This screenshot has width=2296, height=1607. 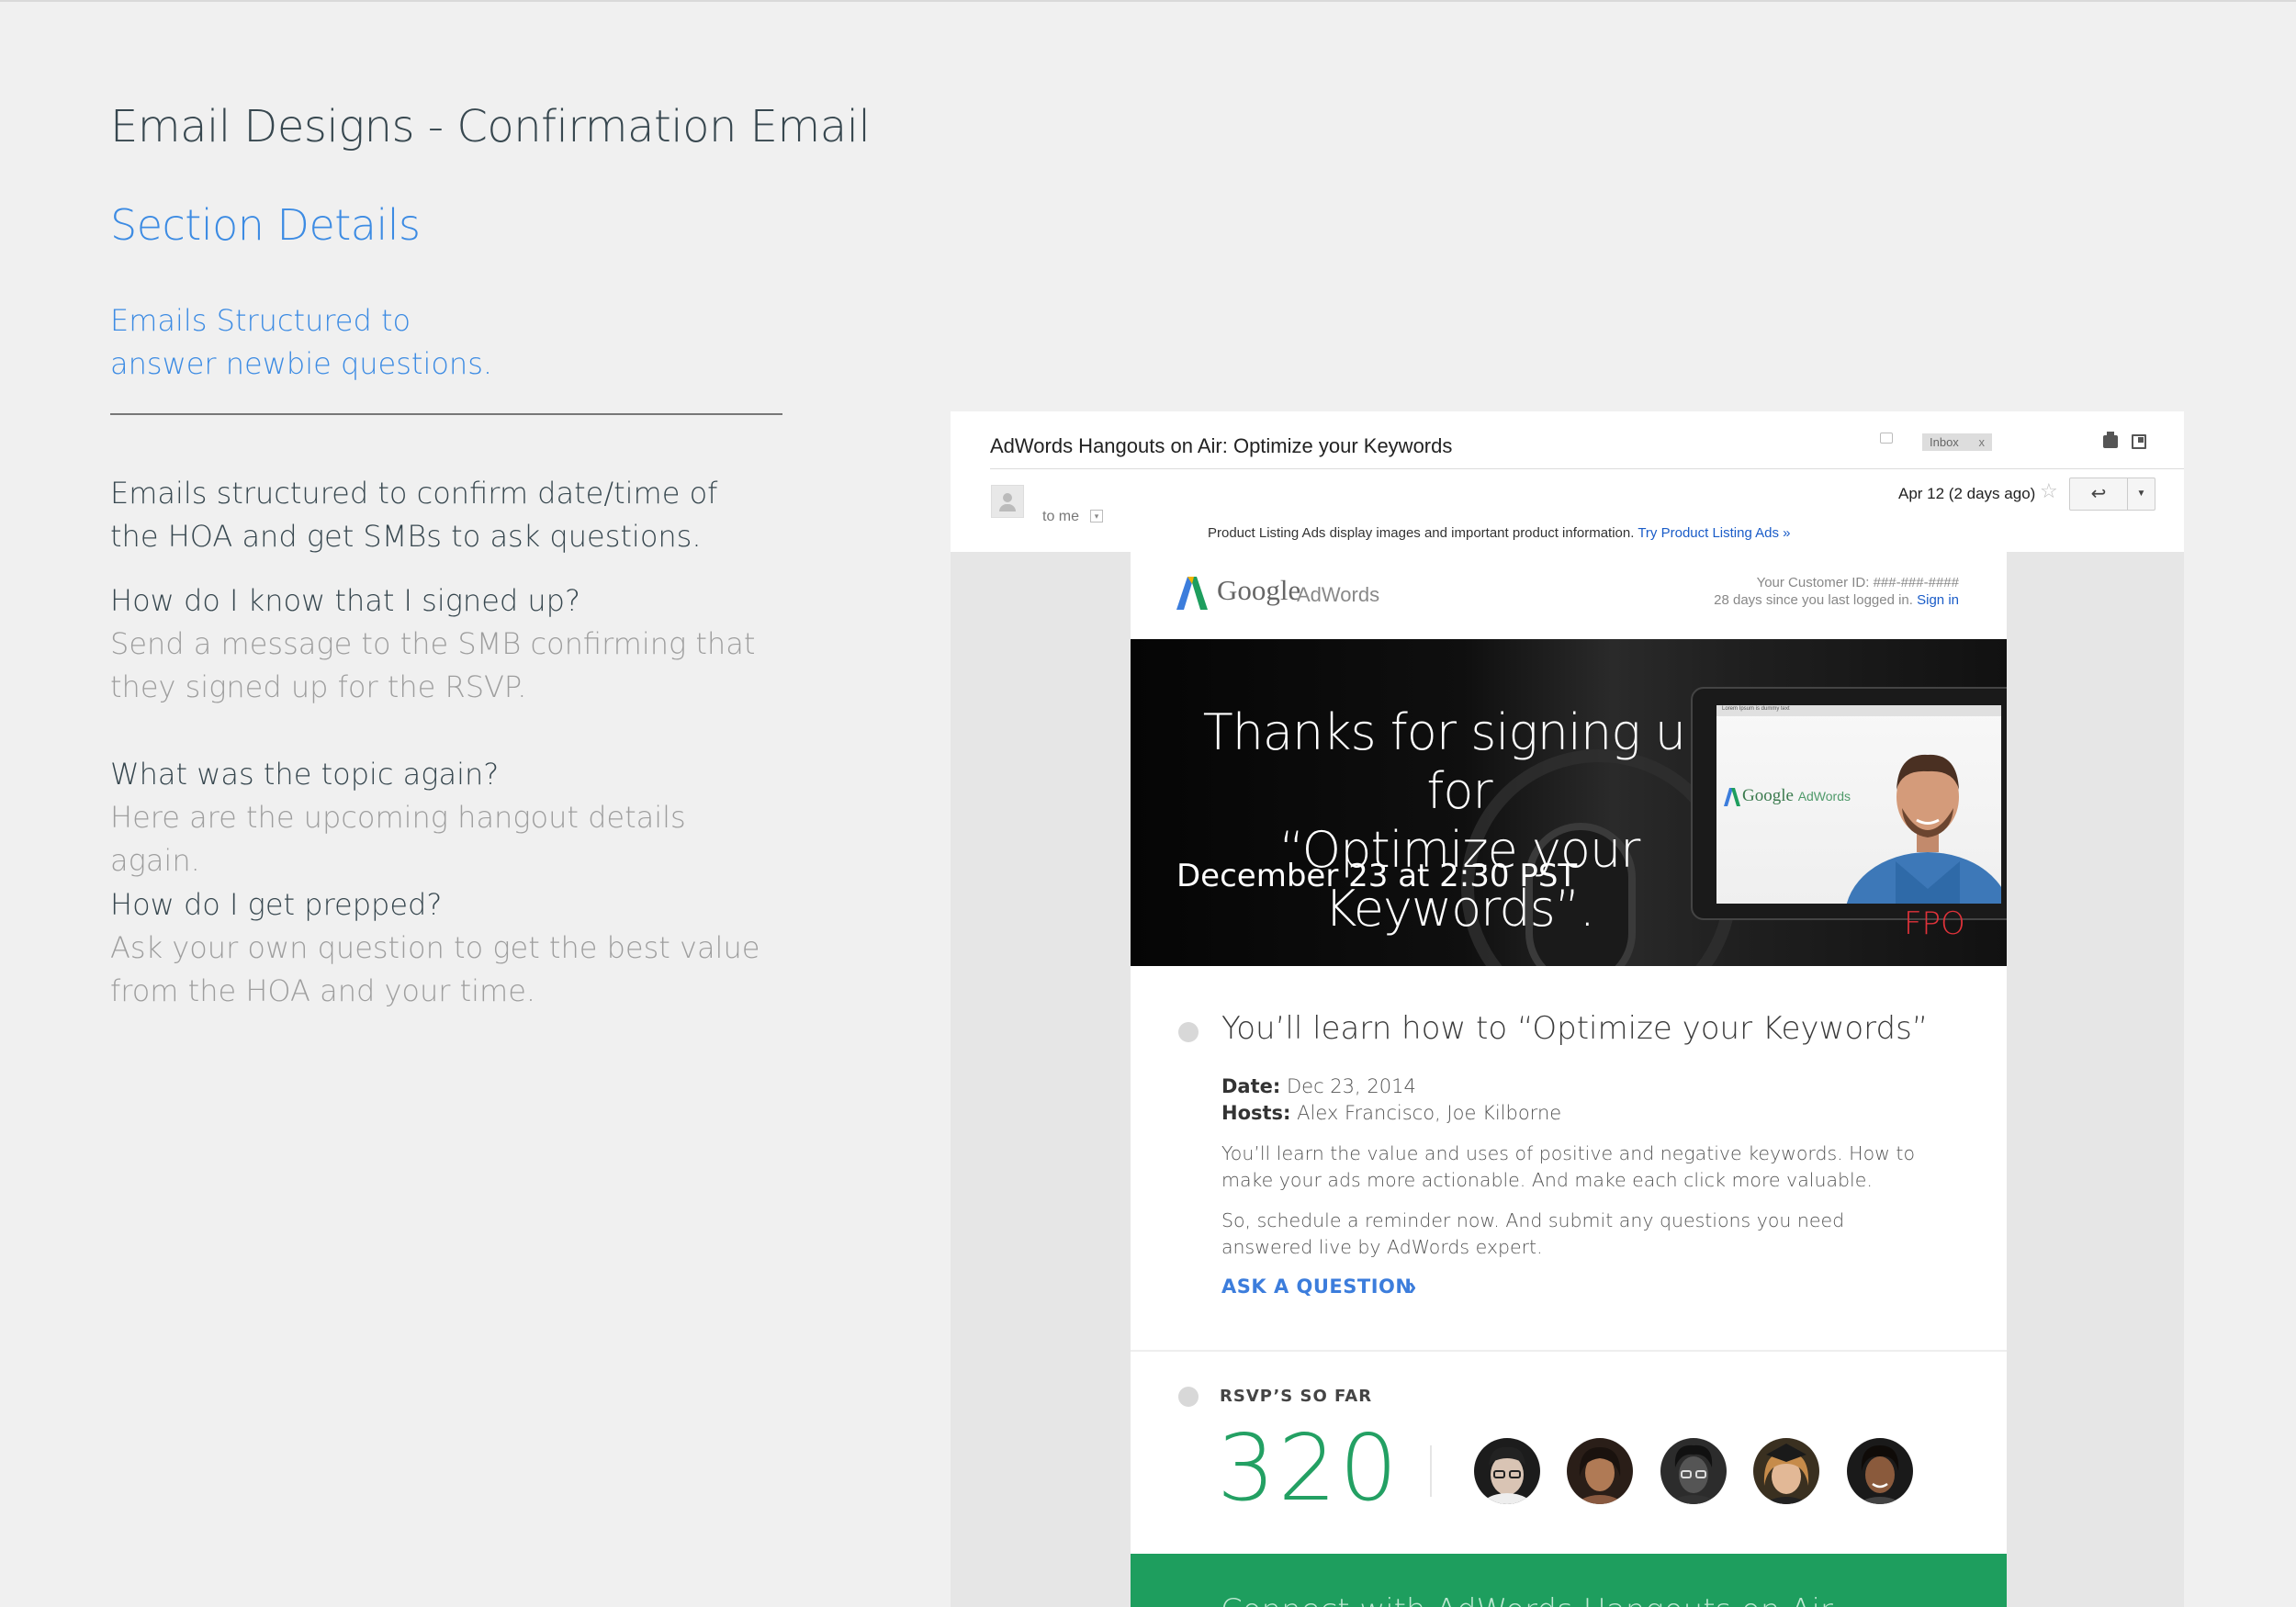 I want to click on rsvp-label: RSVP’S SO FAR, so click(x=1296, y=1396).